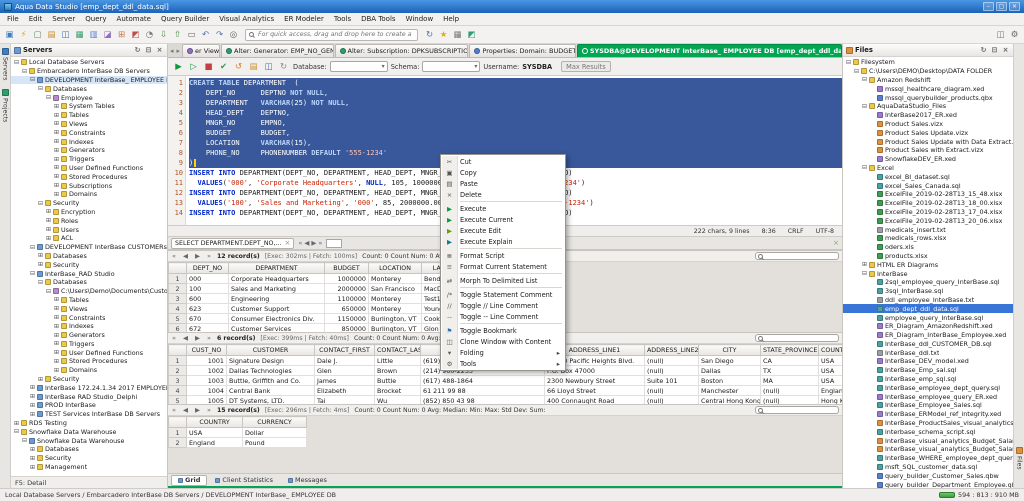  I want to click on database-select: ▾, so click(358, 66).